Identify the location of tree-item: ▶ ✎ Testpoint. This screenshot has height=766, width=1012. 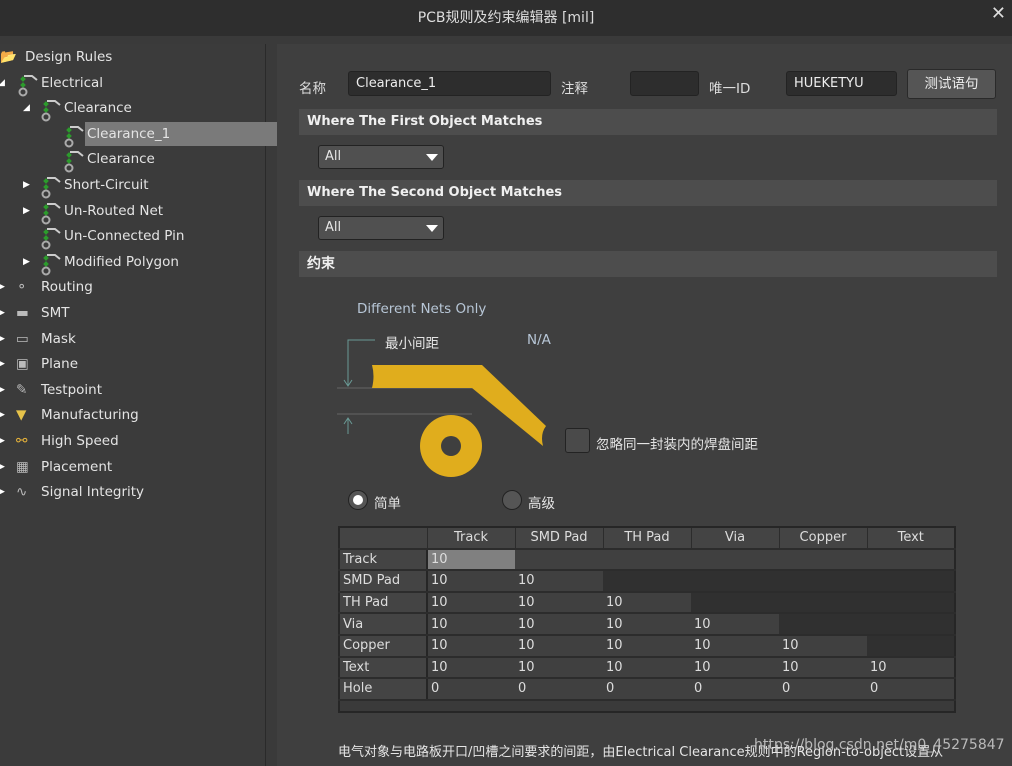
(132, 390).